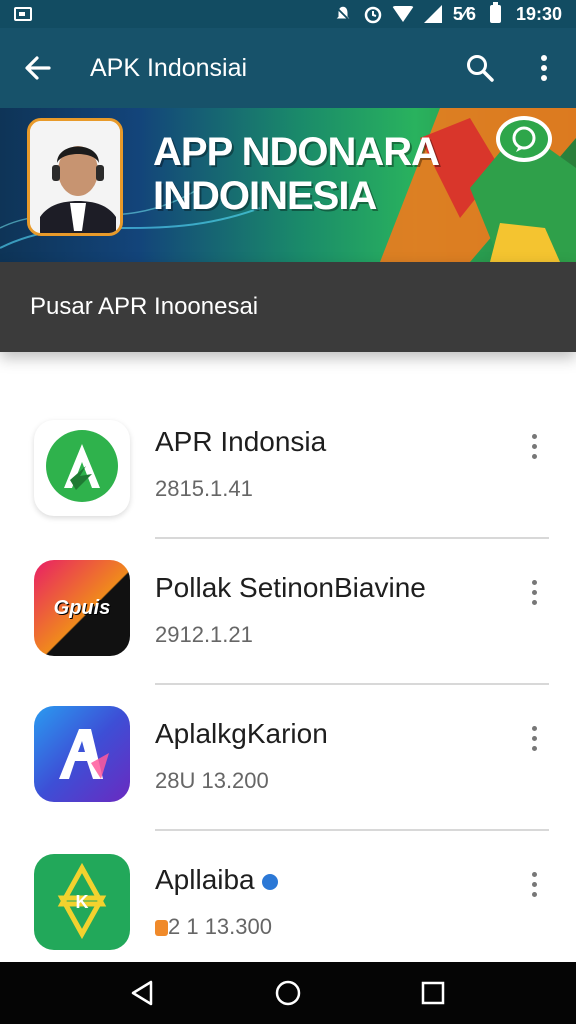  Describe the element at coordinates (212, 780) in the screenshot. I see `app-meta: 28U 13.200` at that location.